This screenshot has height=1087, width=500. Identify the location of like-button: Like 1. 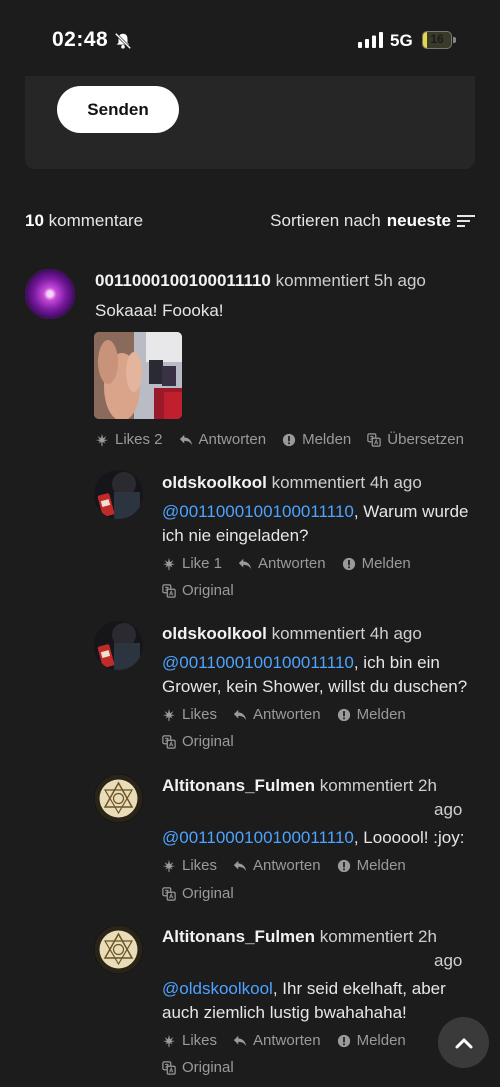
(192, 563).